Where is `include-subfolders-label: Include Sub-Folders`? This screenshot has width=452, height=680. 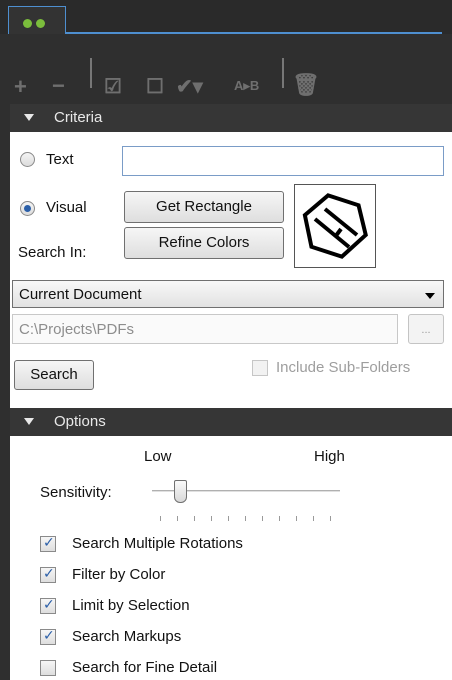 include-subfolders-label: Include Sub-Folders is located at coordinates (343, 367).